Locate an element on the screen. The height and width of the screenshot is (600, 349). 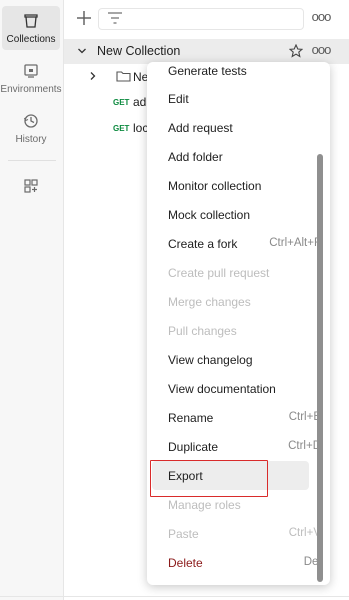
menu-item-paste: Paste Ctrl+V is located at coordinates (236, 533).